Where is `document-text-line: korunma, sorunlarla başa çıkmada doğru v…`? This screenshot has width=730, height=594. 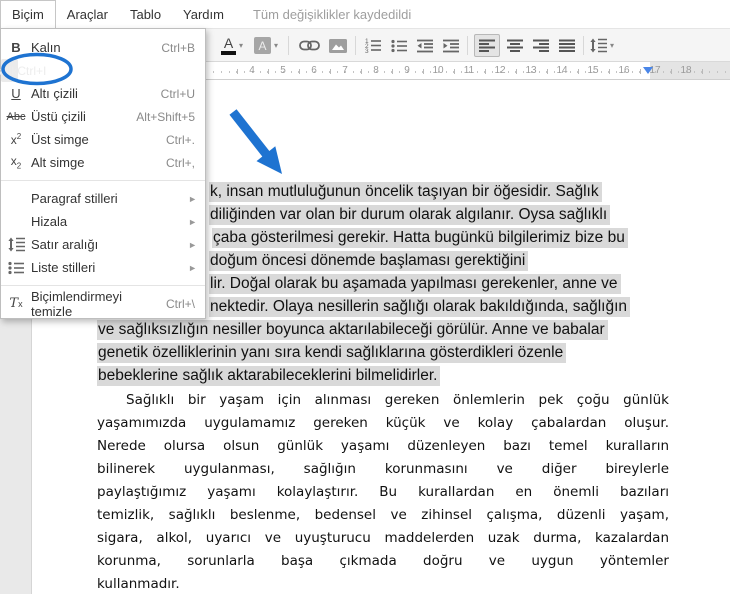 document-text-line: korunma, sorunlarla başa çıkmada doğru v… is located at coordinates (383, 561).